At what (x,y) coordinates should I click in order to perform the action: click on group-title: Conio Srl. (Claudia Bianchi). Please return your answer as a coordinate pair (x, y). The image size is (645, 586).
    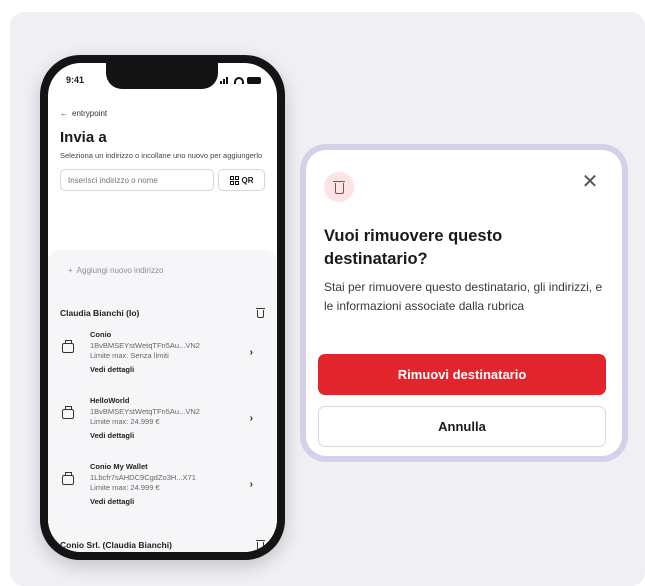
    Looking at the image, I should click on (116, 545).